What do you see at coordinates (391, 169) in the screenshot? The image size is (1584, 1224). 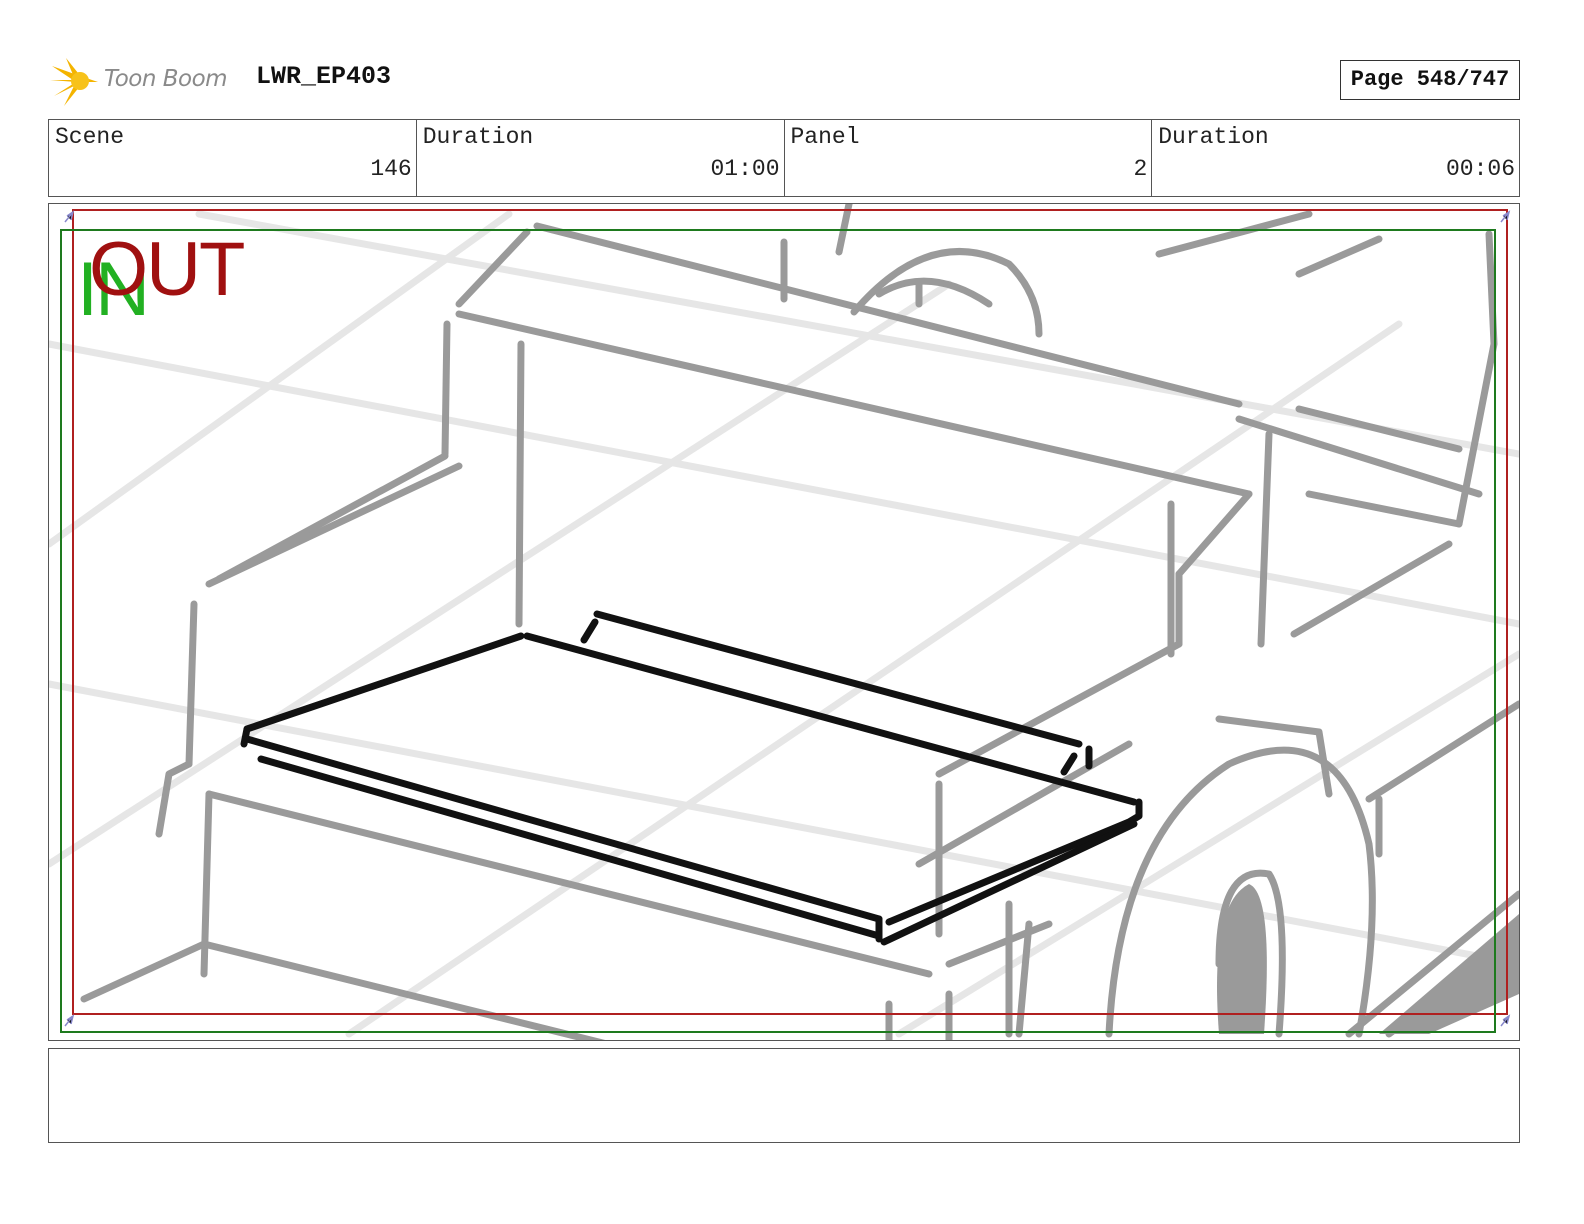 I see `scene-value: 146` at bounding box center [391, 169].